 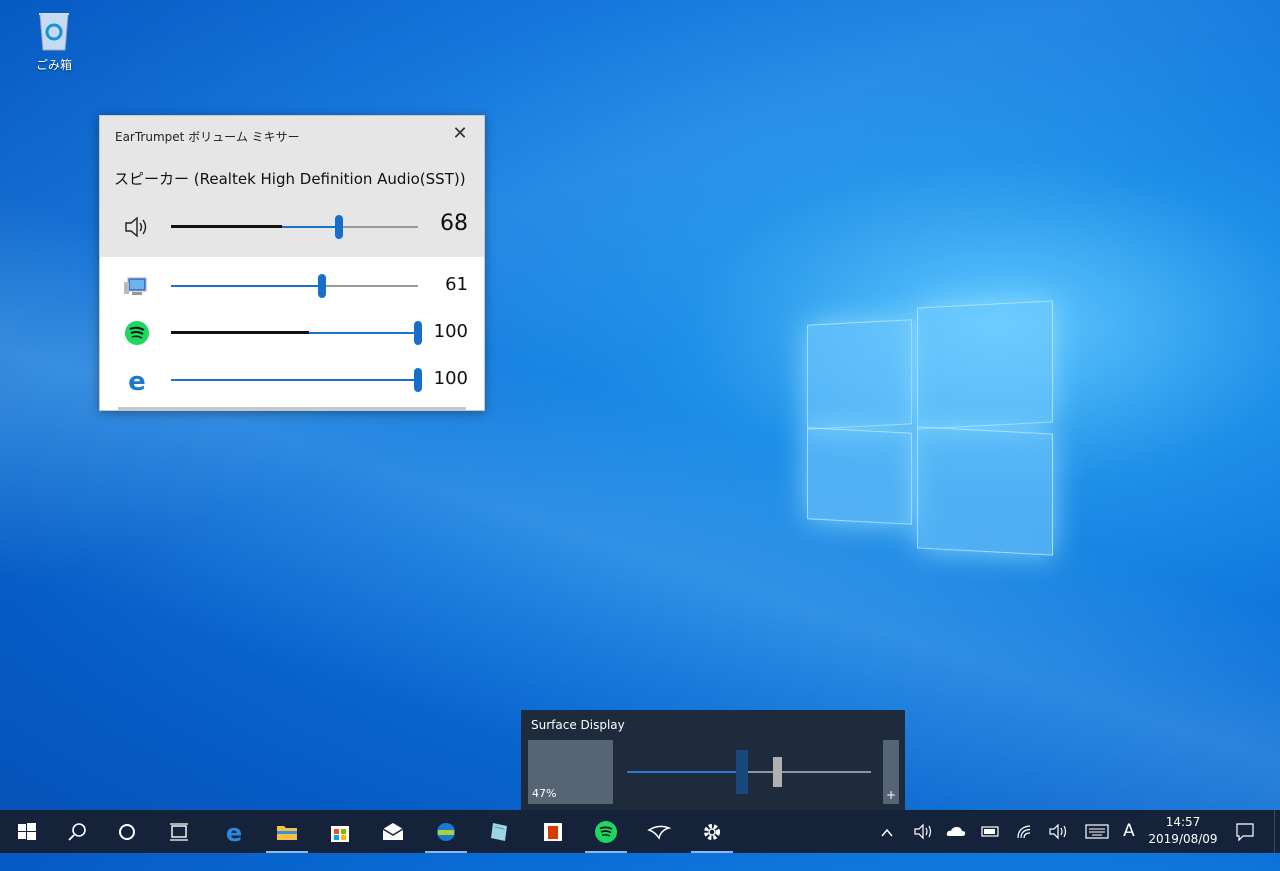 I want to click on show-desktop-button, so click(x=1277, y=831).